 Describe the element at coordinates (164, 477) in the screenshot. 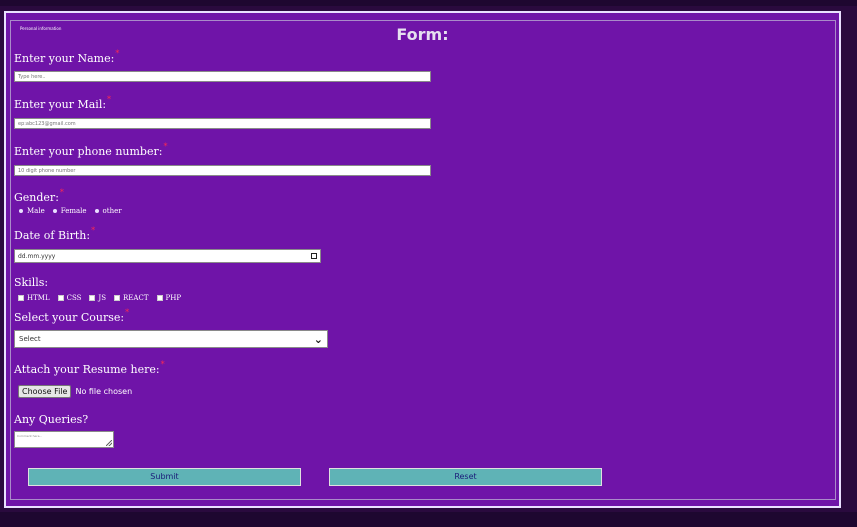

I see `submit-button: Submit` at that location.